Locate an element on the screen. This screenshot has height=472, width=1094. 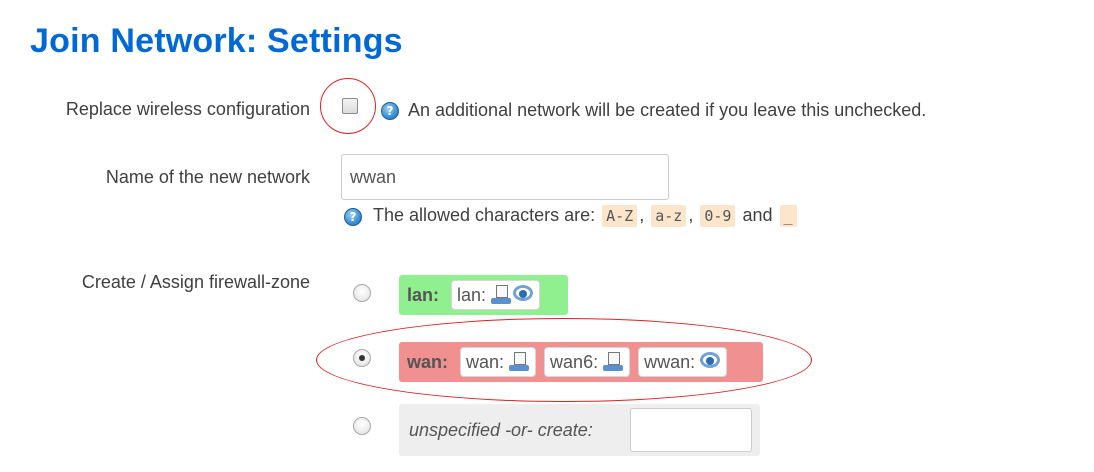
interface-wan6-name: wan6: is located at coordinates (574, 361).